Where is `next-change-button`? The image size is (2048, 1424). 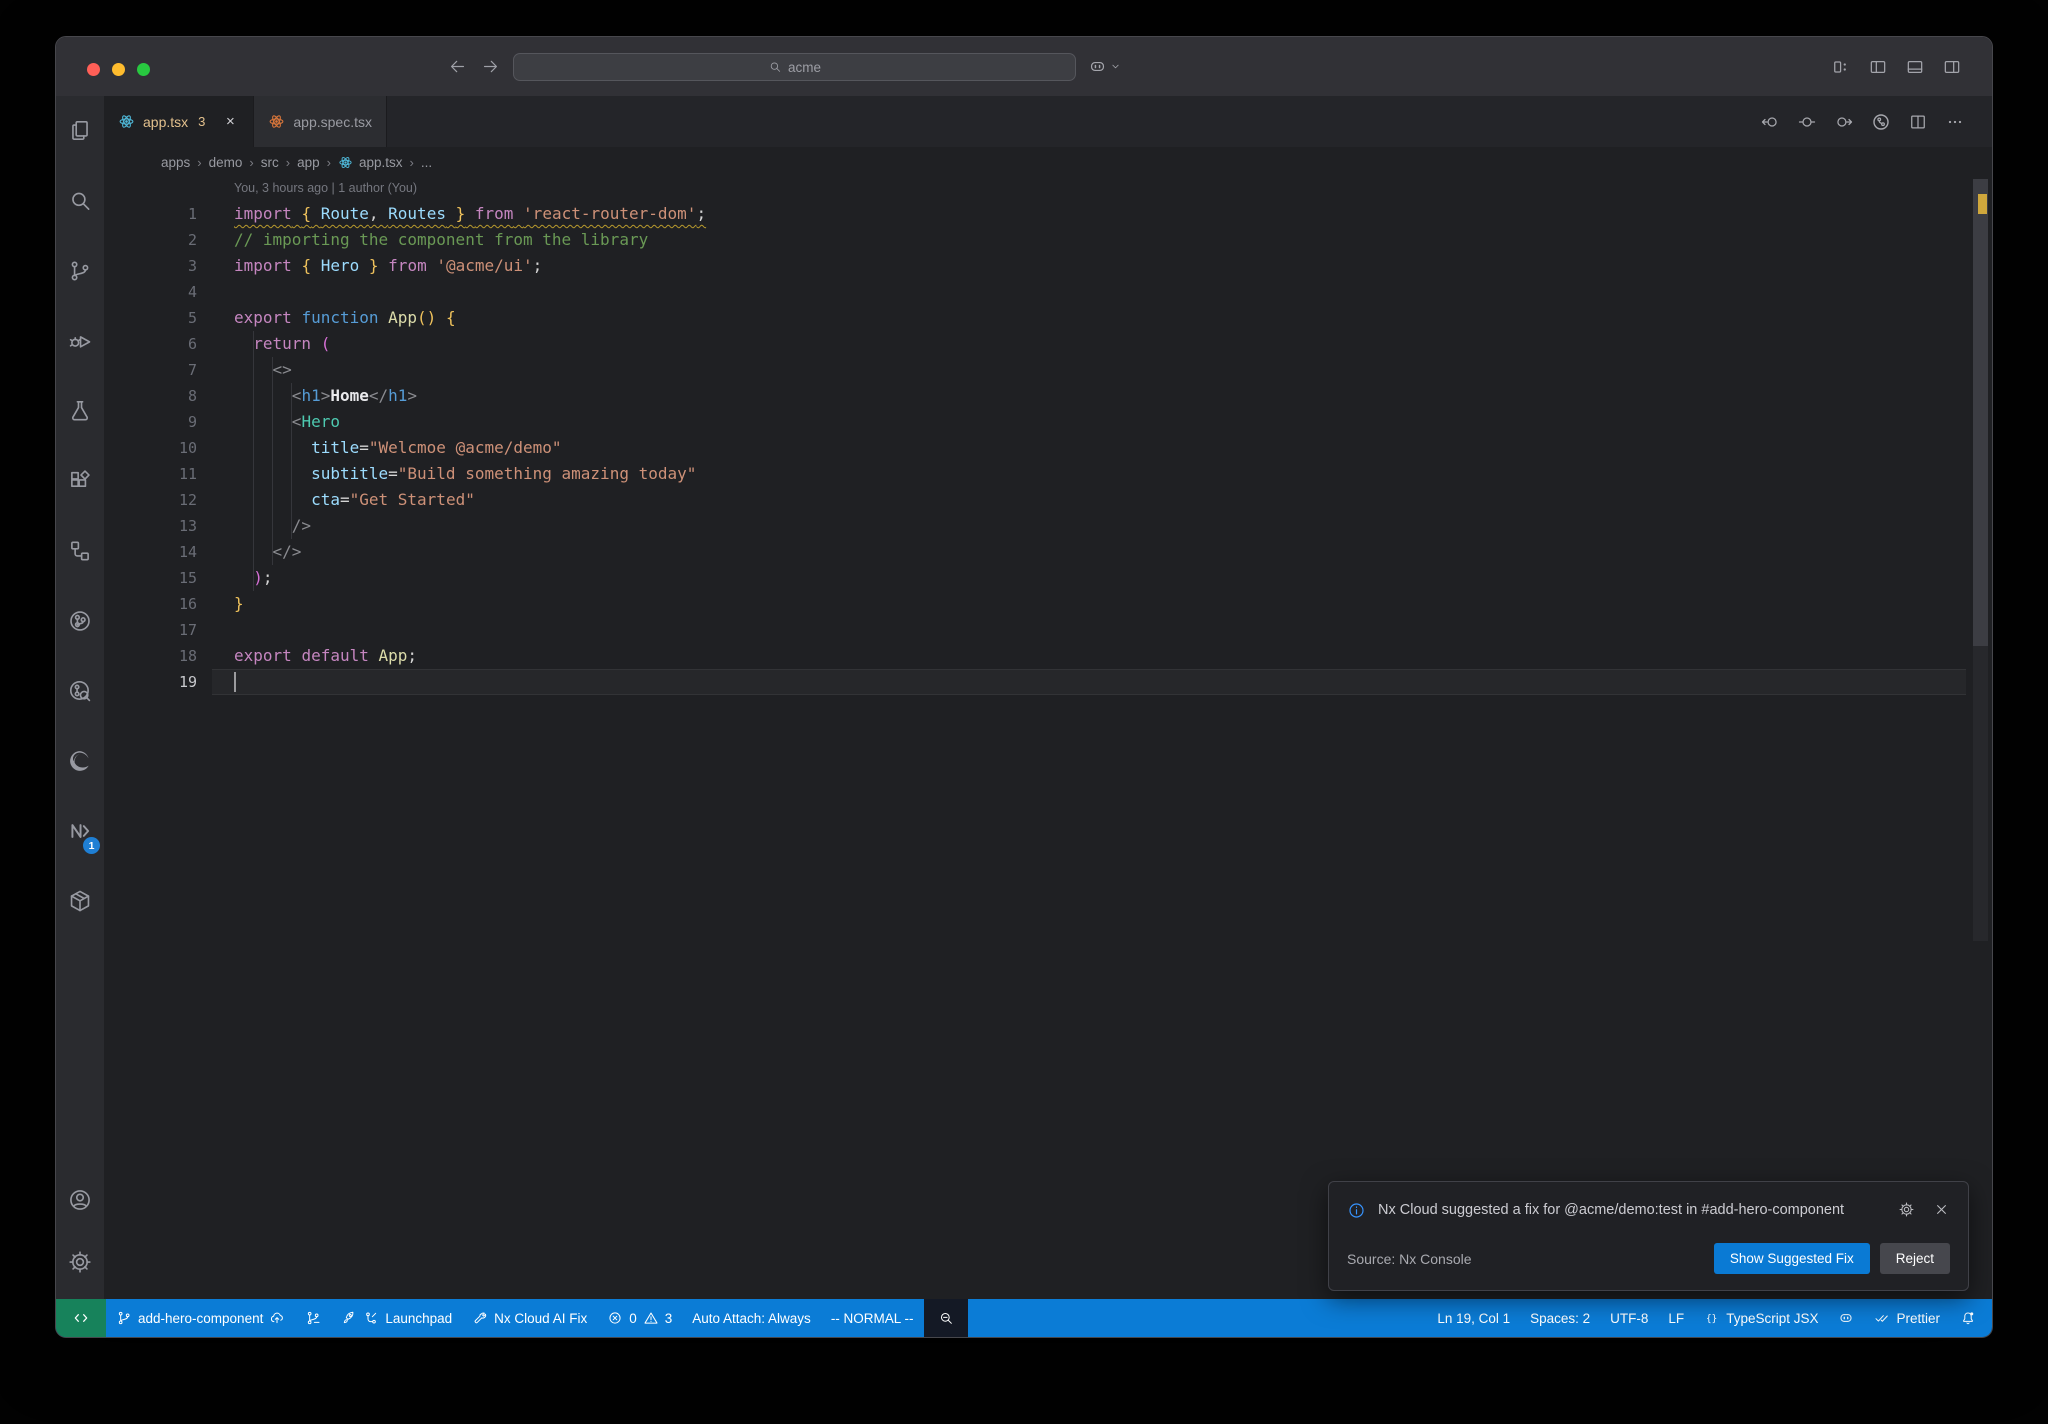 next-change-button is located at coordinates (1844, 122).